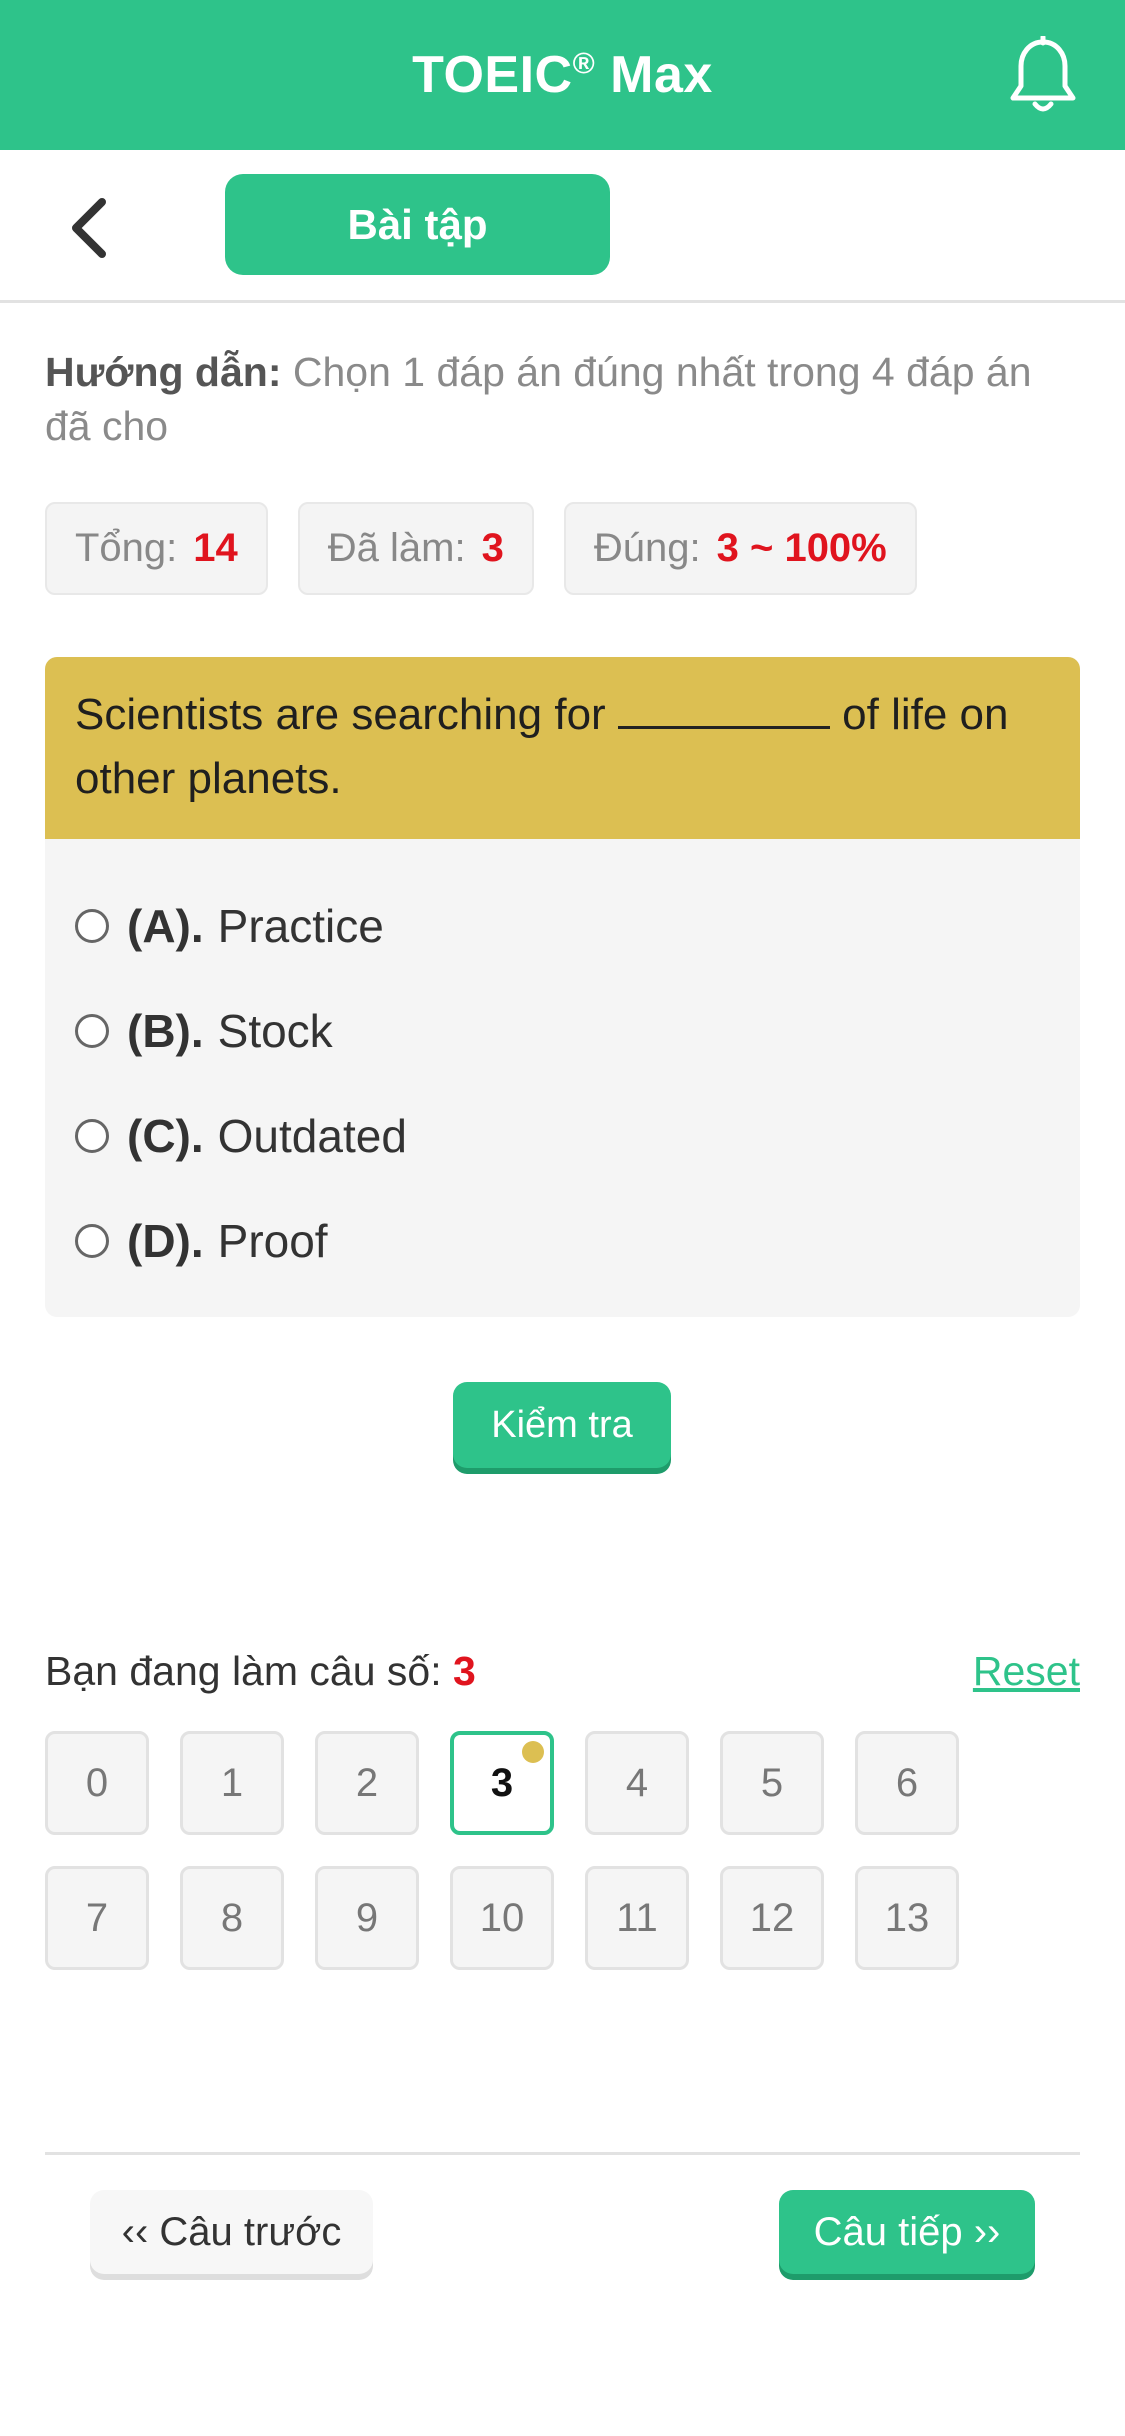  I want to click on option-a: (A). Practice, so click(562, 925).